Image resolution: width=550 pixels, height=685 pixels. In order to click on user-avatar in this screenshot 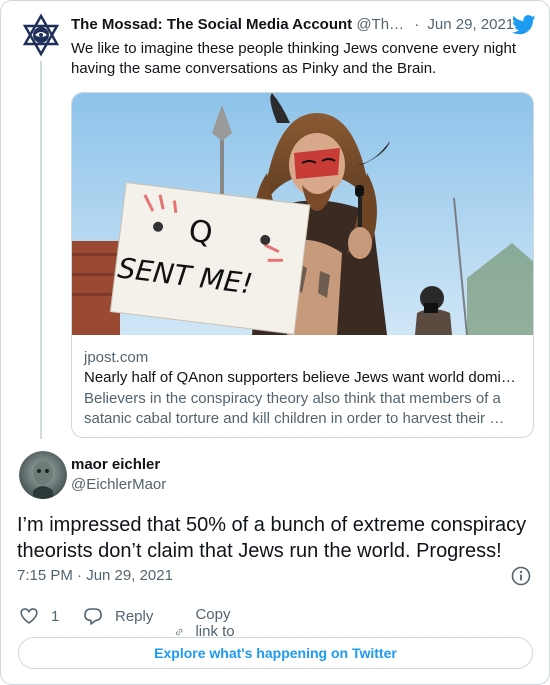, I will do `click(43, 475)`.